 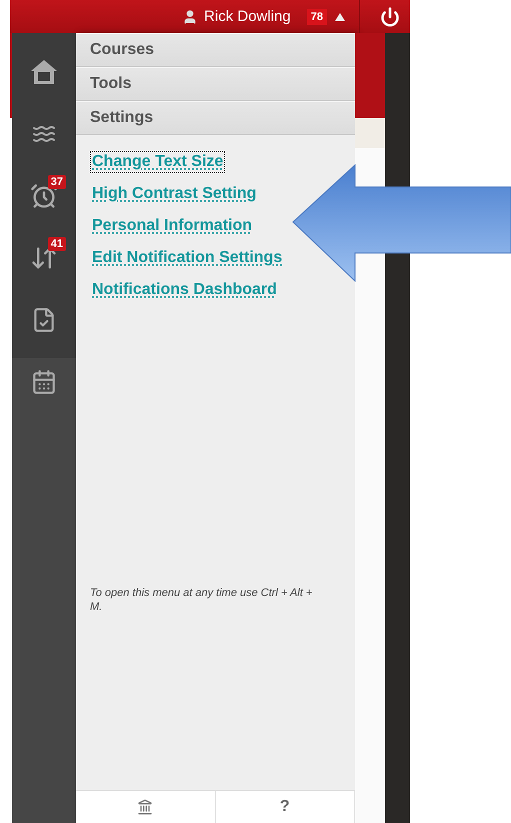 I want to click on settings-link: High Contrast Setting, so click(x=174, y=194).